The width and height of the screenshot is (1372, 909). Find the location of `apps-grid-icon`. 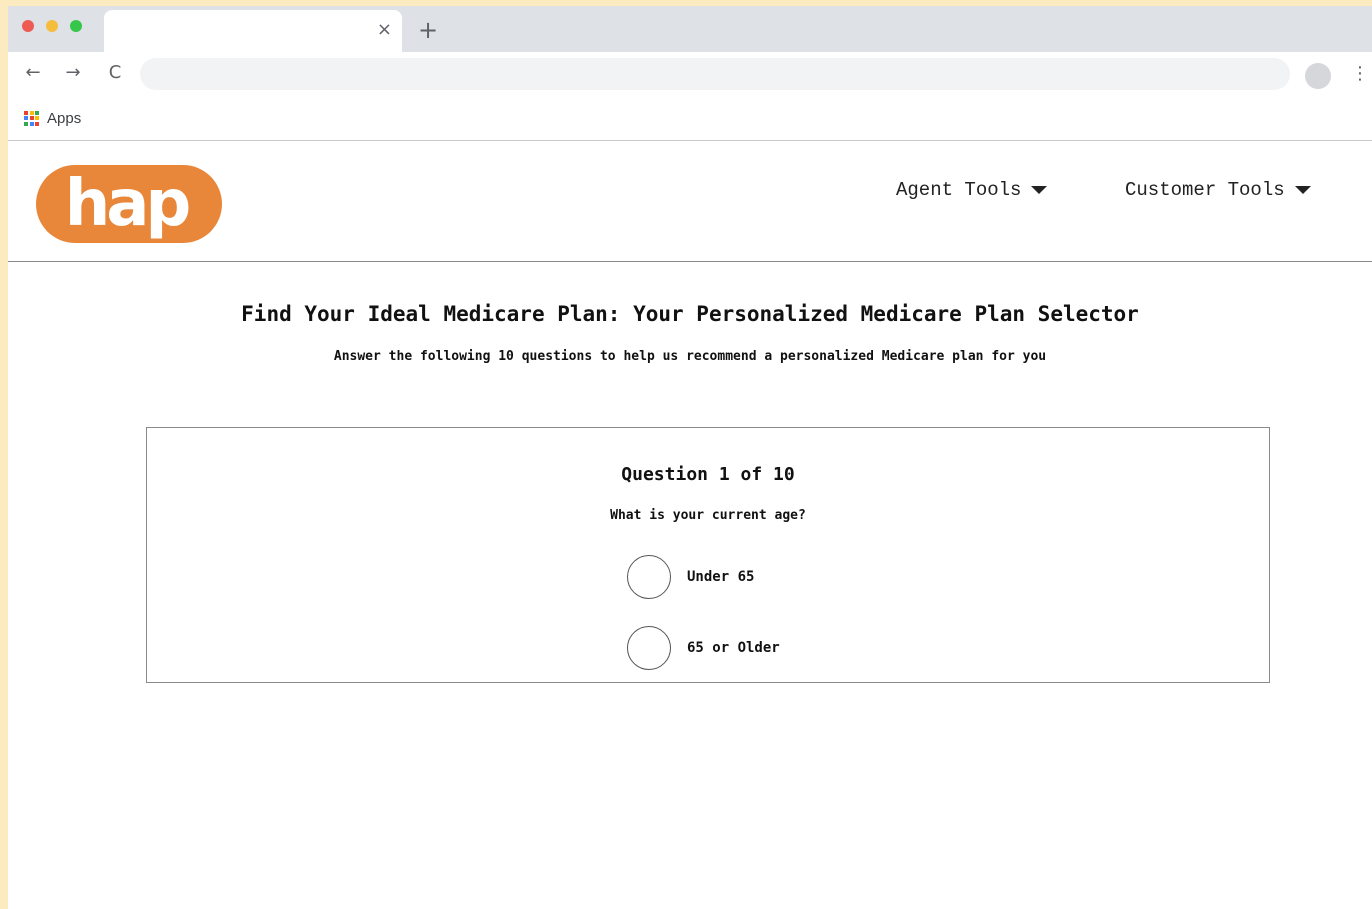

apps-grid-icon is located at coordinates (31, 118).